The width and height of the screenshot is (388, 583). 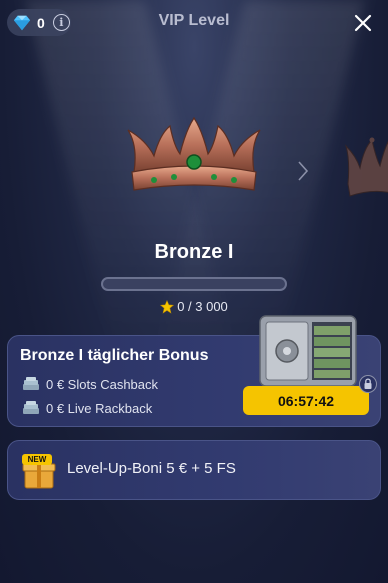 What do you see at coordinates (194, 252) in the screenshot?
I see `level-name: Bronze I` at bounding box center [194, 252].